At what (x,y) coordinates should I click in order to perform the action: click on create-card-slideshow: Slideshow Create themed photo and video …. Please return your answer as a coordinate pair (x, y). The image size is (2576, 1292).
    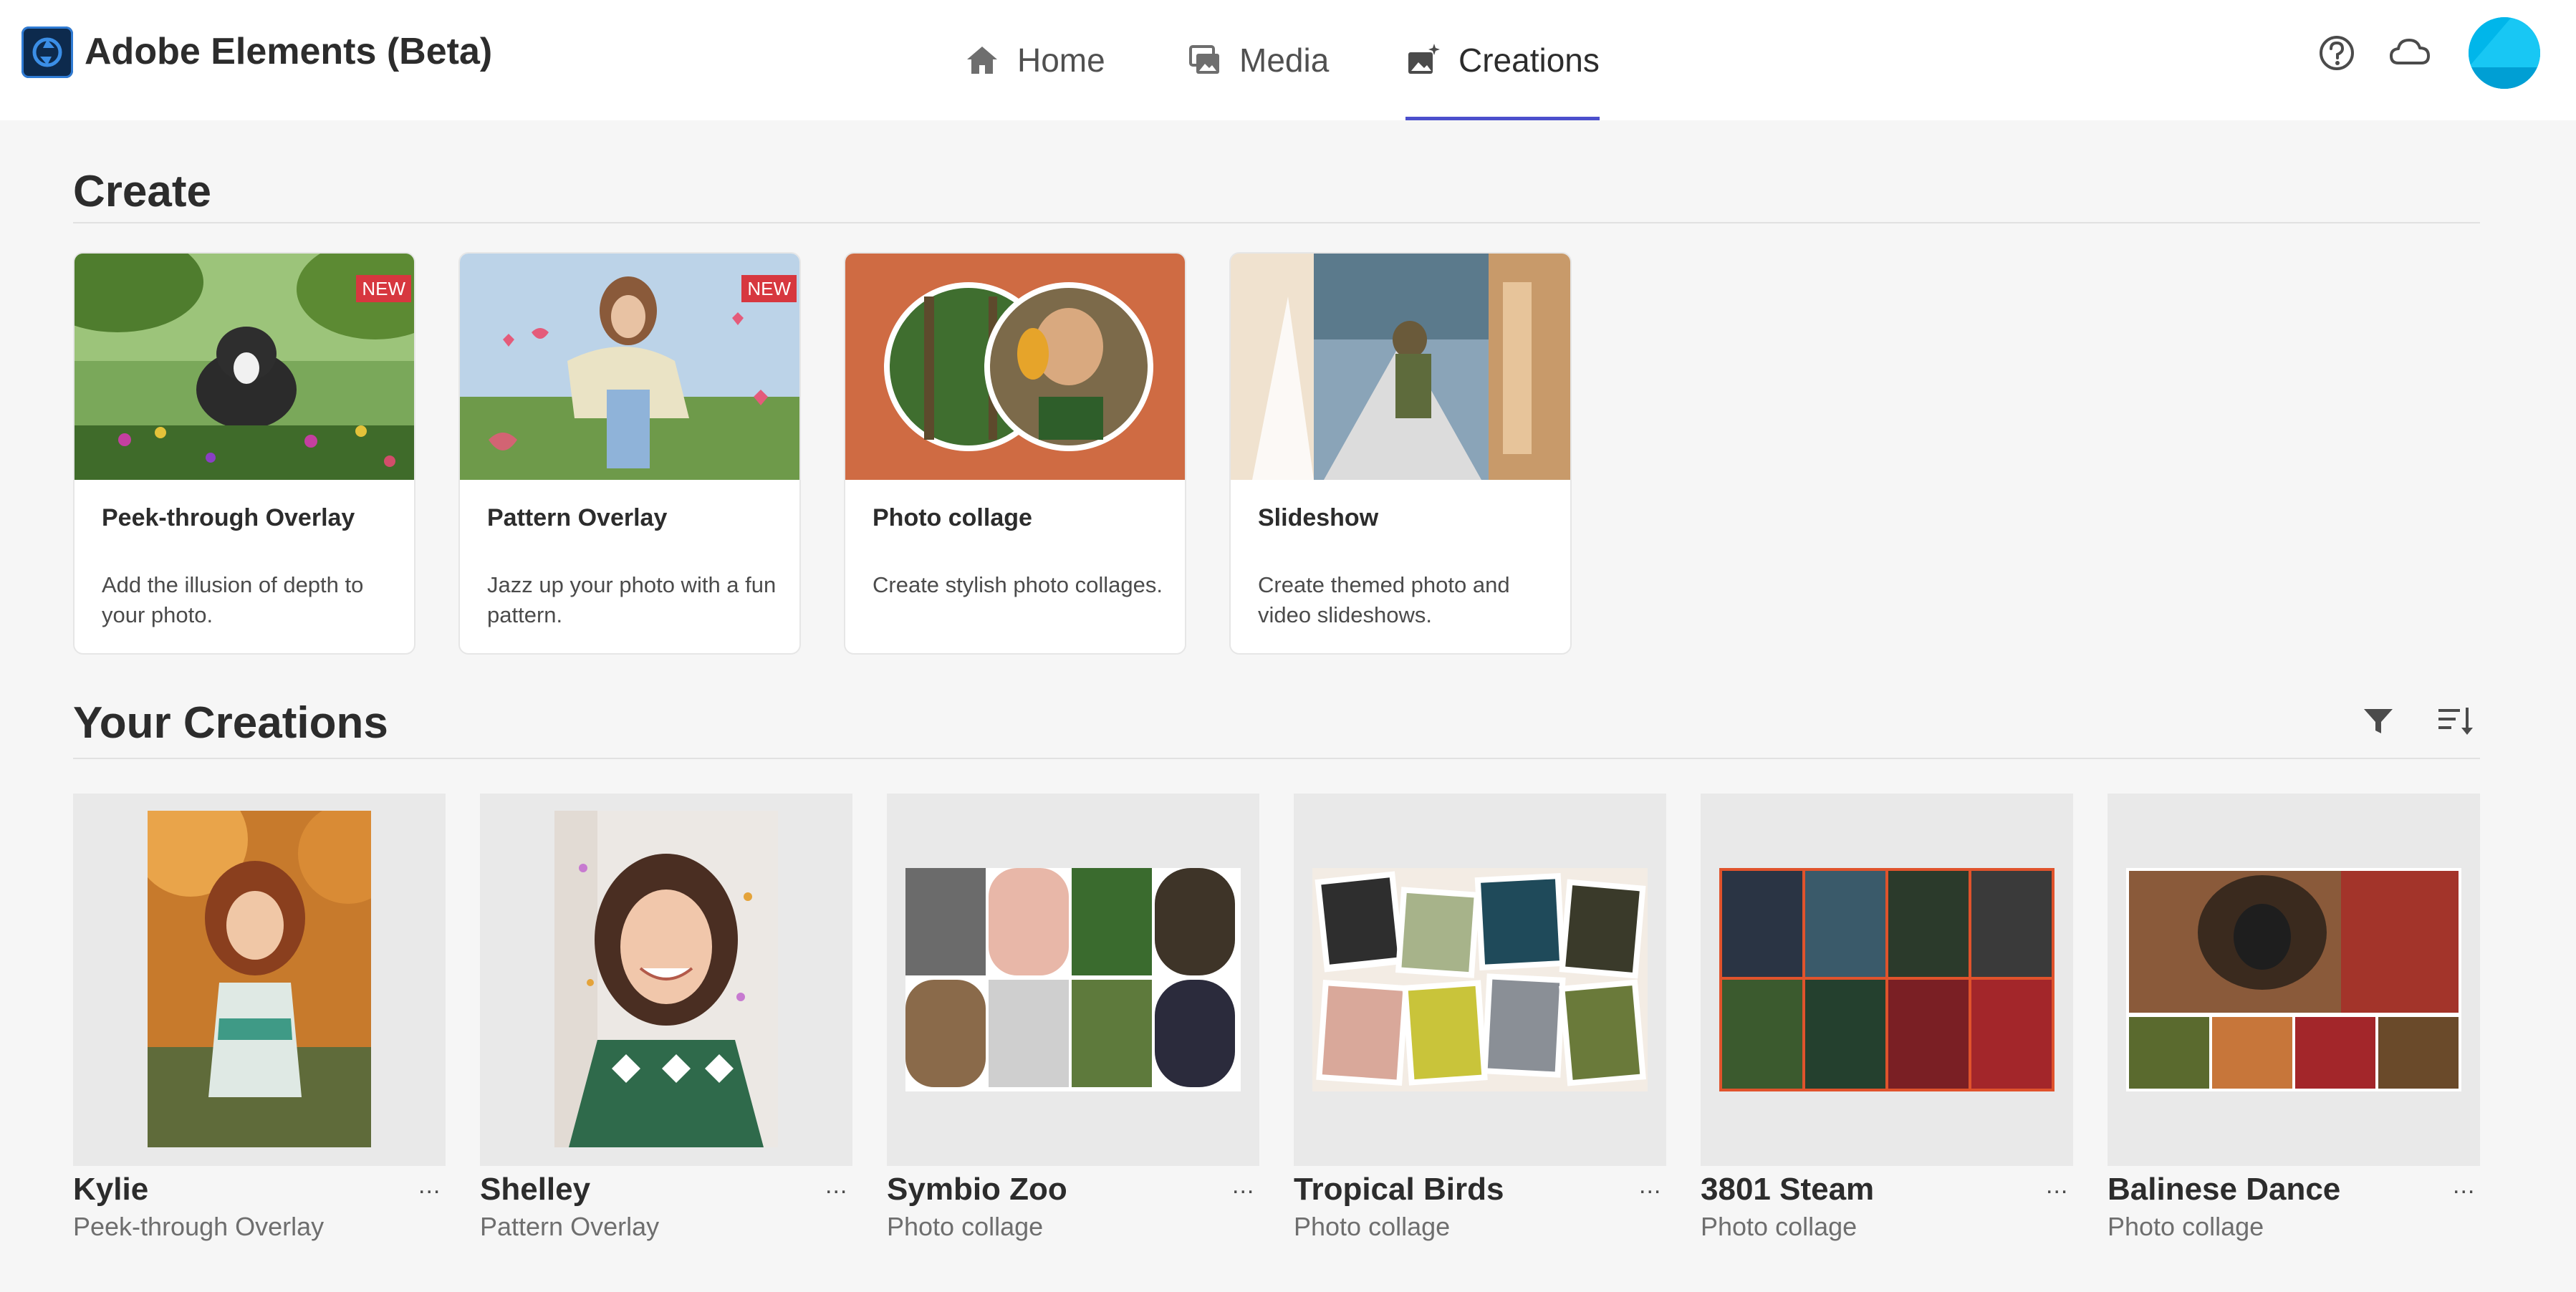
    Looking at the image, I should click on (1400, 453).